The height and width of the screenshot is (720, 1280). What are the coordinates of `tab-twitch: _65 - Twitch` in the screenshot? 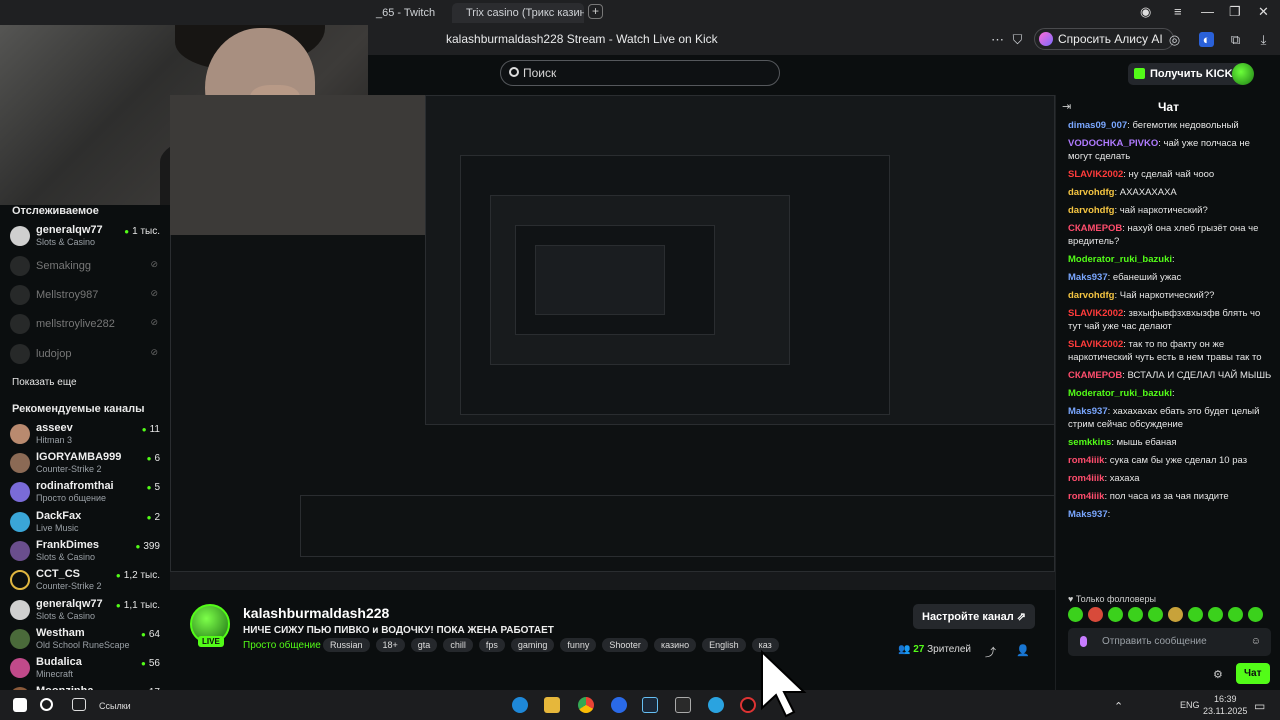 It's located at (409, 13).